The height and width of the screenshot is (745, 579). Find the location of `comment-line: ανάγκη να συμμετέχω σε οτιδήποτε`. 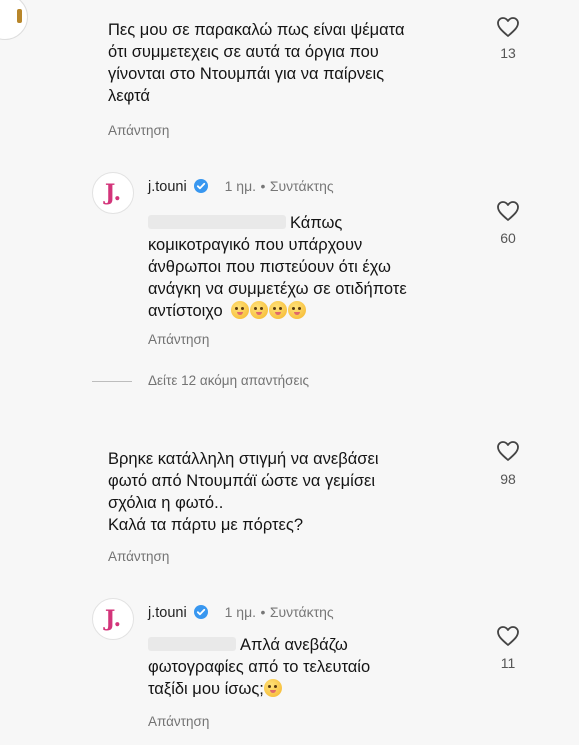

comment-line: ανάγκη να συμμετέχω σε οτιδήποτε is located at coordinates (277, 289).